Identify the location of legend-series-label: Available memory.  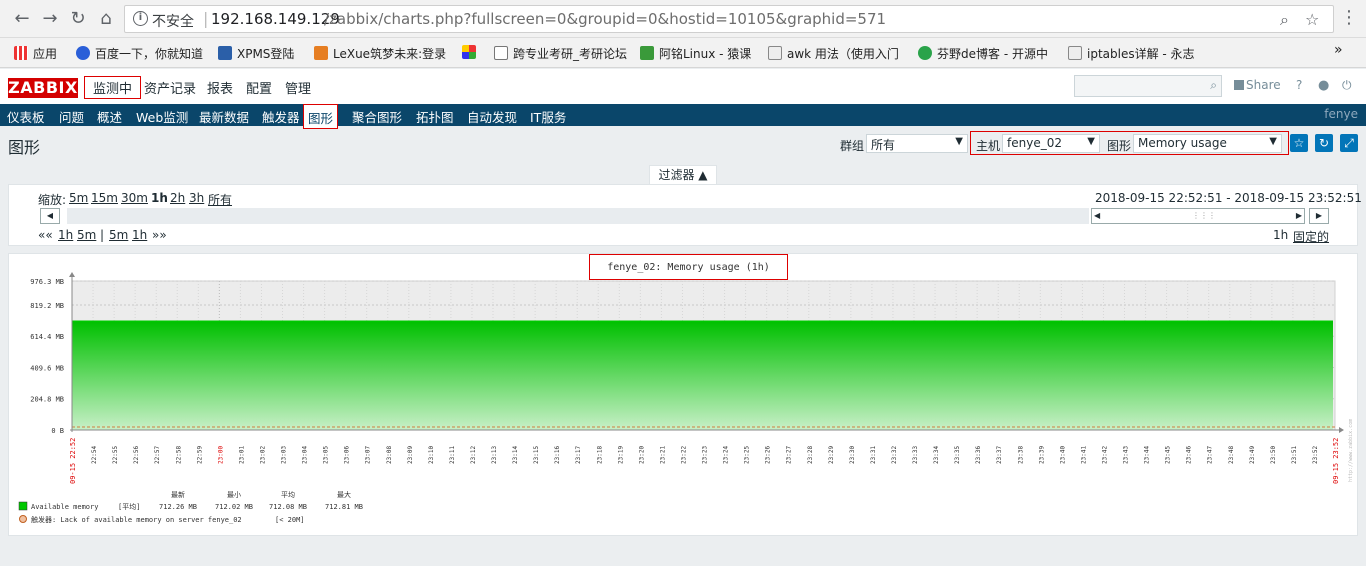
(64, 507).